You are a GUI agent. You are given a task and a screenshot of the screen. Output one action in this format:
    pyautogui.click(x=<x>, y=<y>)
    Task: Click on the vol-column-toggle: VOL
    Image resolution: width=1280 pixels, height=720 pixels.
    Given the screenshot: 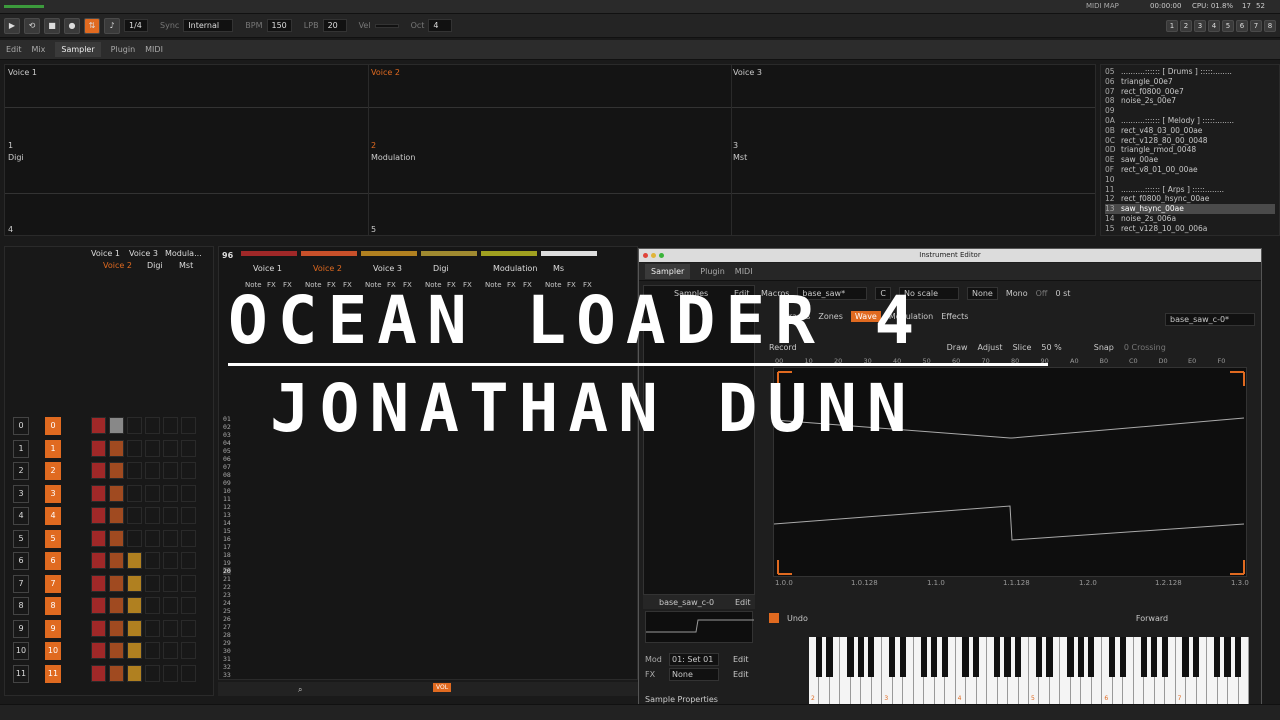 What is the action you would take?
    pyautogui.click(x=442, y=687)
    